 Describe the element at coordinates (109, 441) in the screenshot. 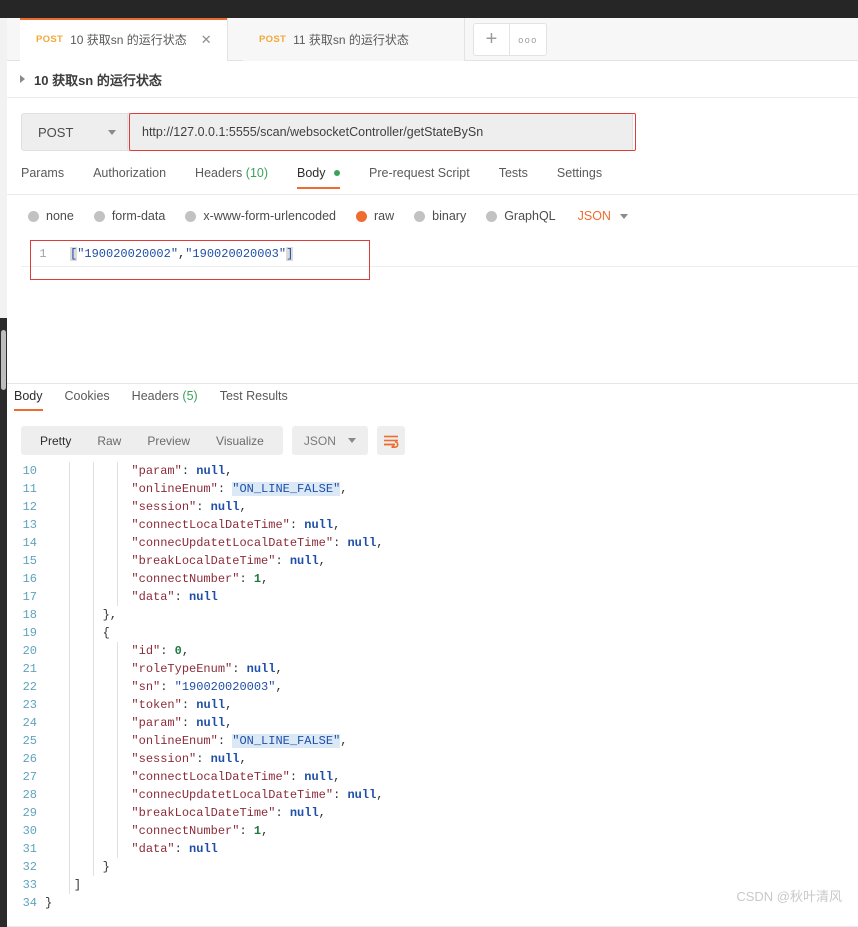

I see `view-mode-raw: Raw` at that location.